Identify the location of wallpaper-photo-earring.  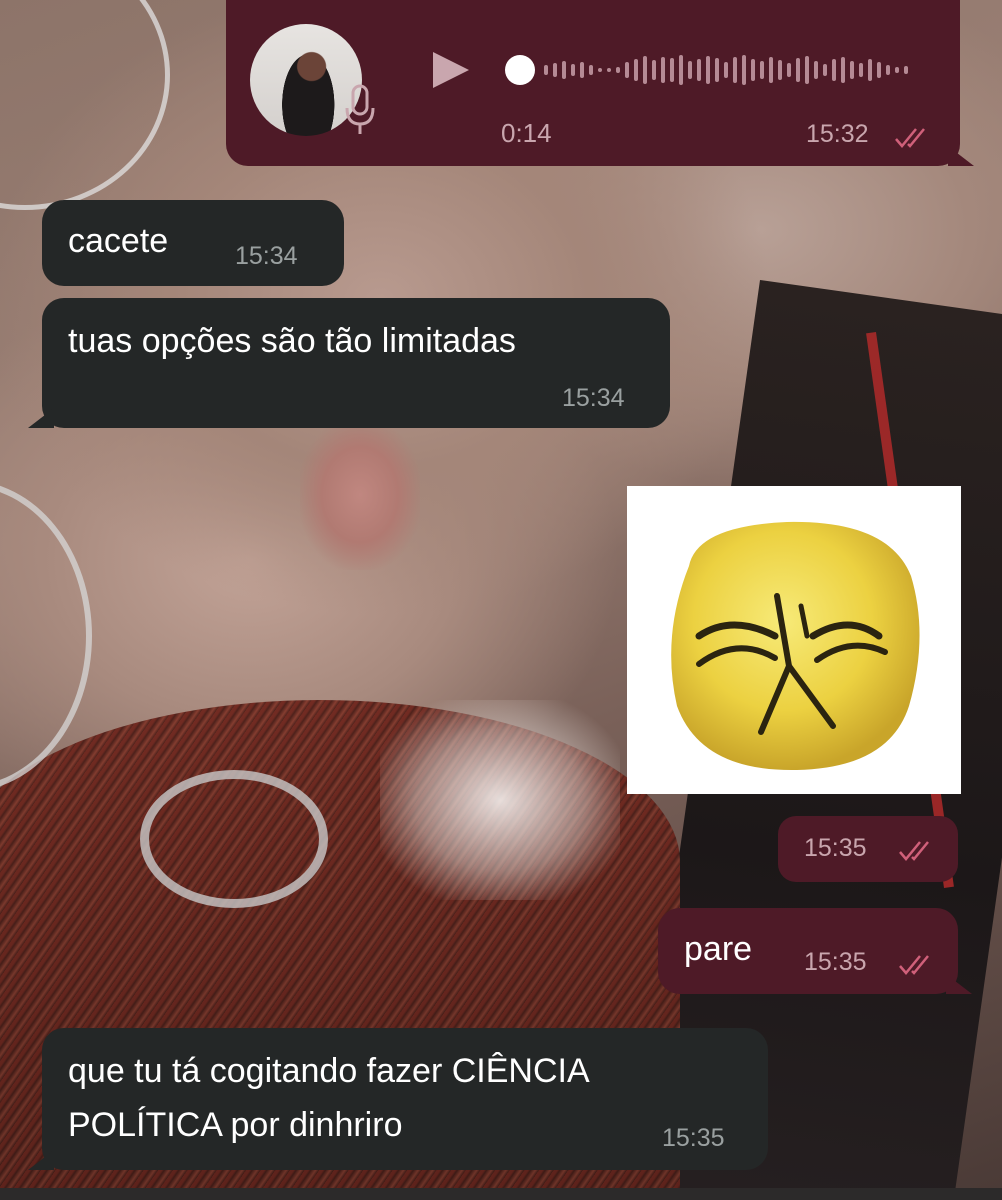
(234, 839).